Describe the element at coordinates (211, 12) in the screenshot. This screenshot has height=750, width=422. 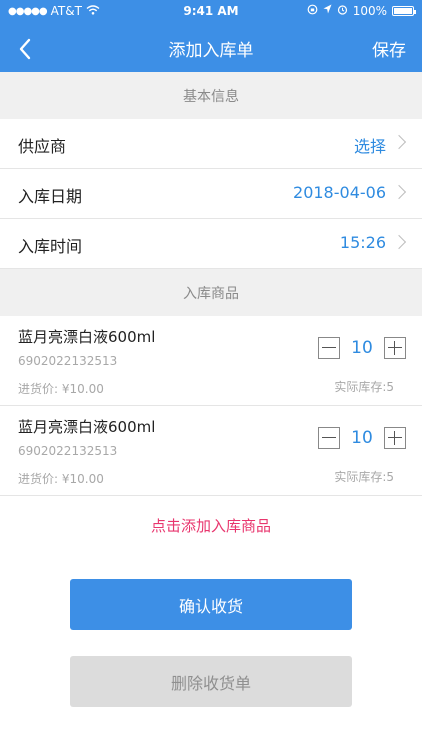
I see `status-bar: ●●●●● AT&T 9:41 AM 100%` at that location.